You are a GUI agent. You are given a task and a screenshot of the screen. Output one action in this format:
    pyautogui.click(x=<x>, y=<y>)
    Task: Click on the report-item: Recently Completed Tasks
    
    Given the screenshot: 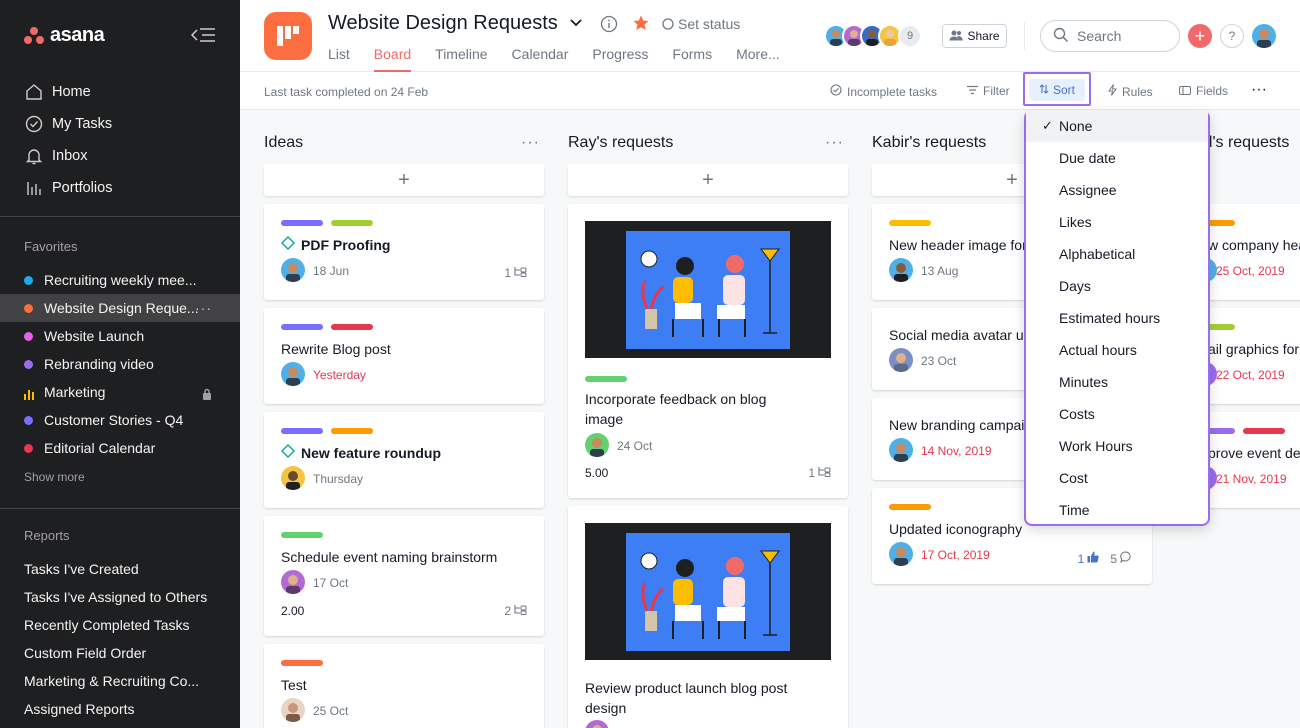 What is the action you would take?
    pyautogui.click(x=120, y=625)
    